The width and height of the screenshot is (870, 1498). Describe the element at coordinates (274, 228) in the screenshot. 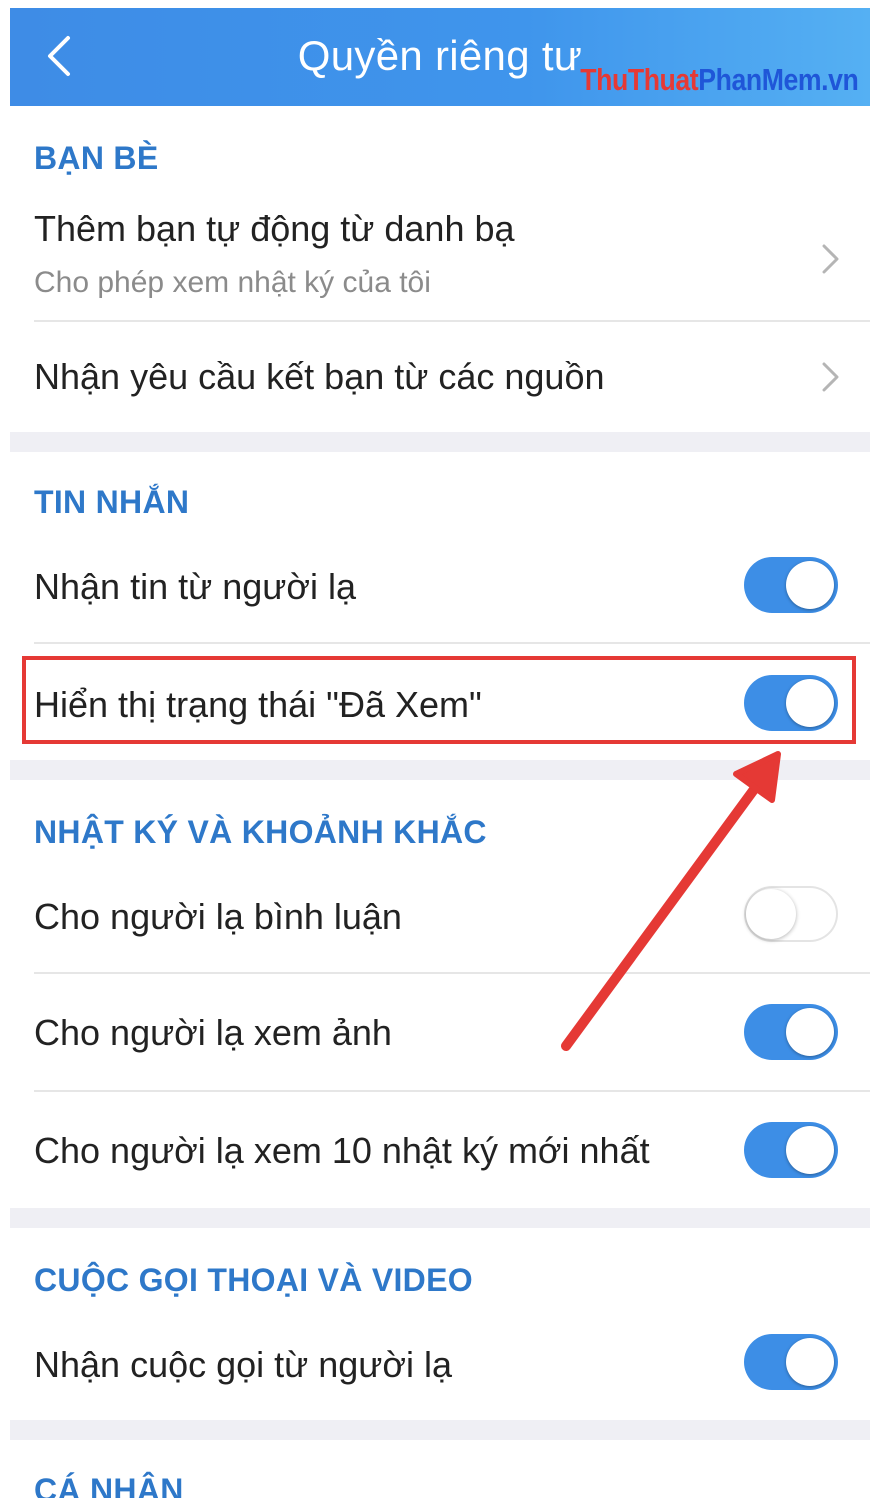

I see `row-label: Thêm bạn tự động từ danh bạ` at that location.